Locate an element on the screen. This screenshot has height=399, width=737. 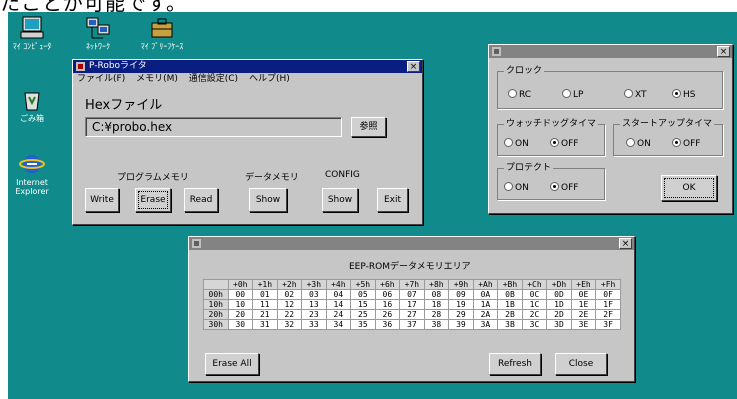
data-cell: 13 is located at coordinates (314, 304).